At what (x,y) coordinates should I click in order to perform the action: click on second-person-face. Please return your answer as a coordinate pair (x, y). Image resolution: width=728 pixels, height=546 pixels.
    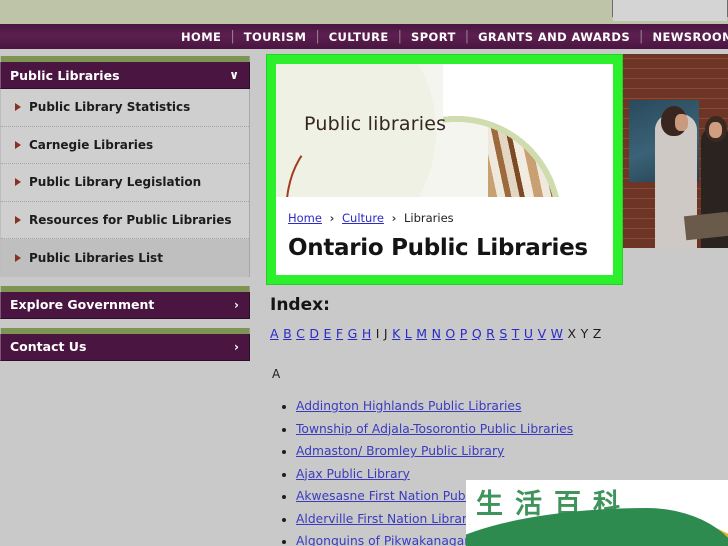
    Looking at the image, I should click on (715, 130).